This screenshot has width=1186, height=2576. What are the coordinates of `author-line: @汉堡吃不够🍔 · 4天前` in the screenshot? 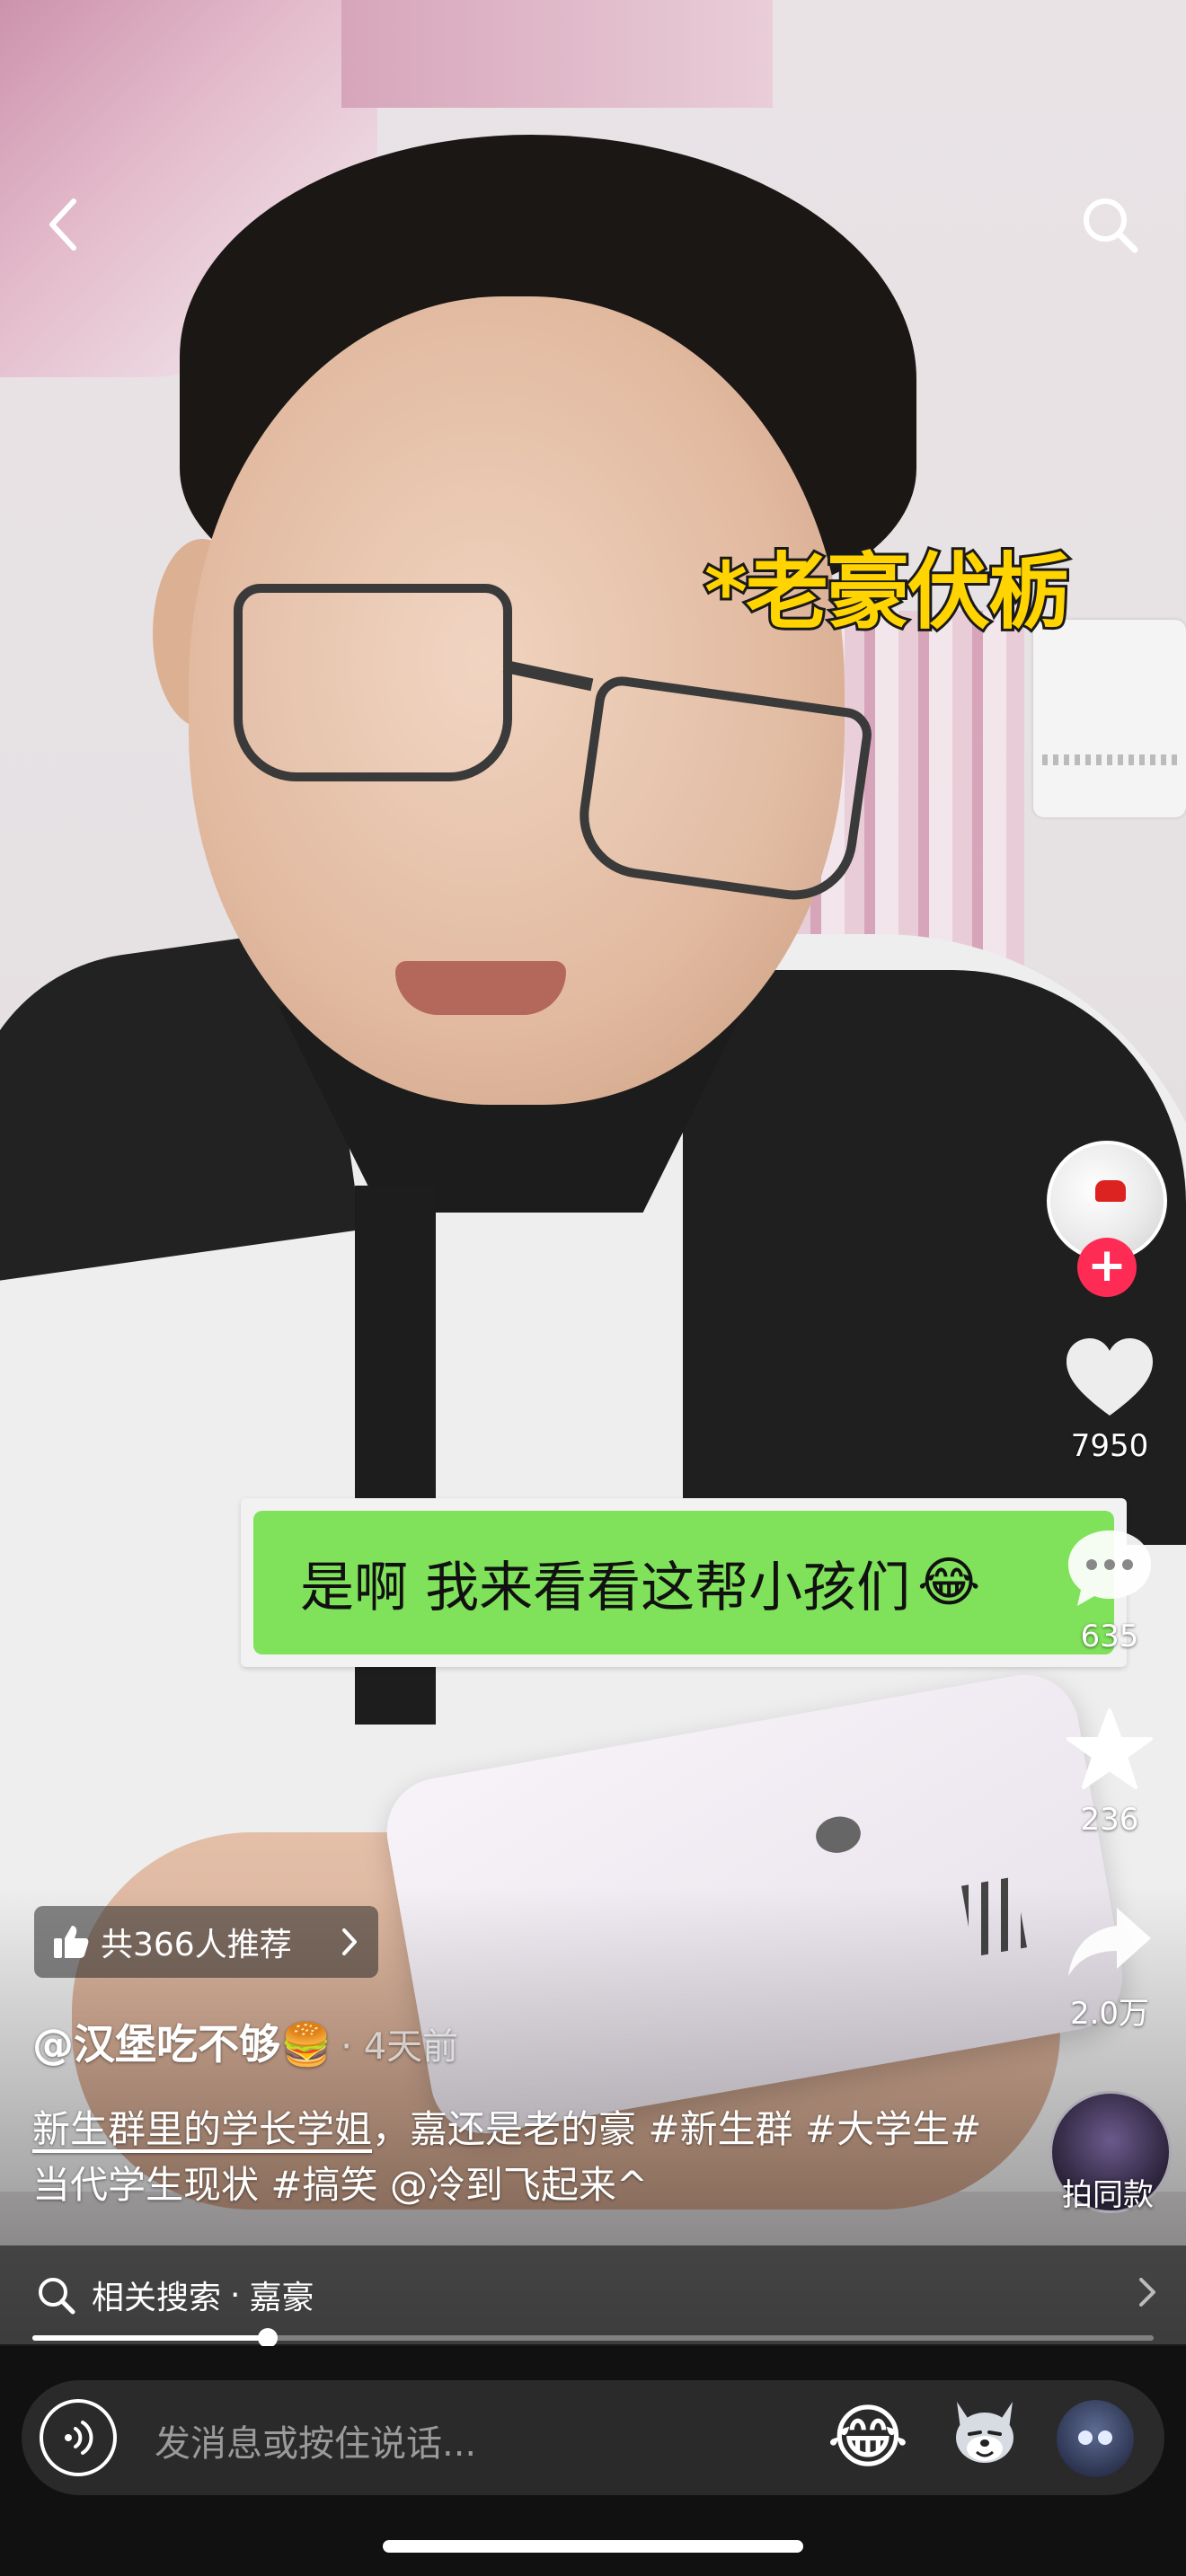 It's located at (245, 2041).